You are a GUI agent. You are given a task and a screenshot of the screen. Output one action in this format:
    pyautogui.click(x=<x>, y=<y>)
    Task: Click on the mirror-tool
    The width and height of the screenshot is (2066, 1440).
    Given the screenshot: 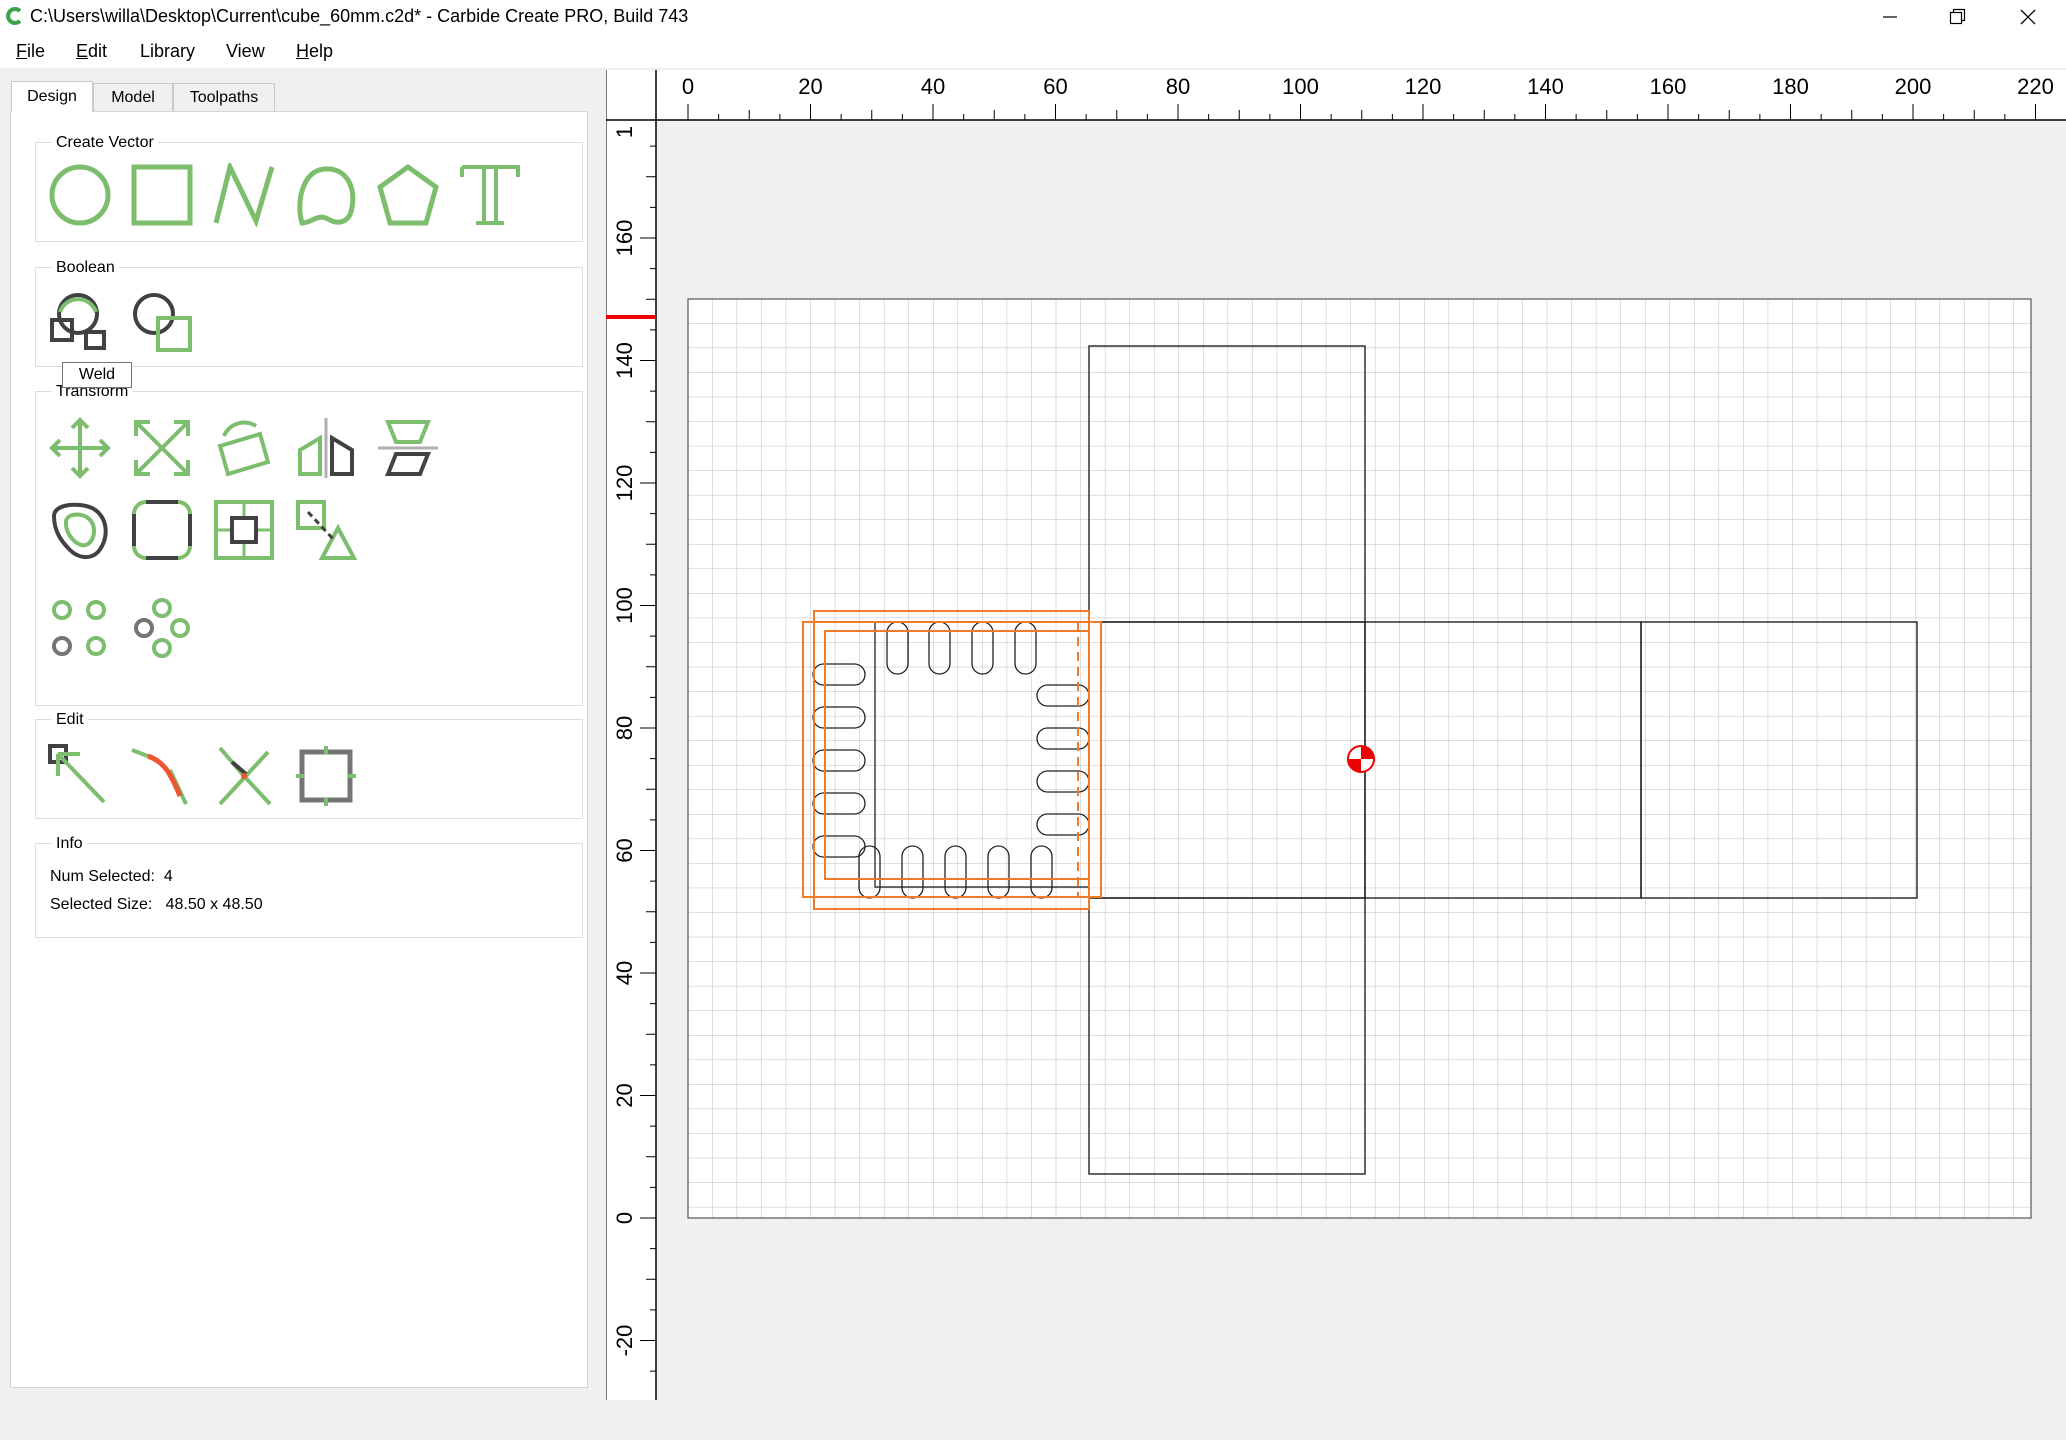 What is the action you would take?
    pyautogui.click(x=326, y=448)
    